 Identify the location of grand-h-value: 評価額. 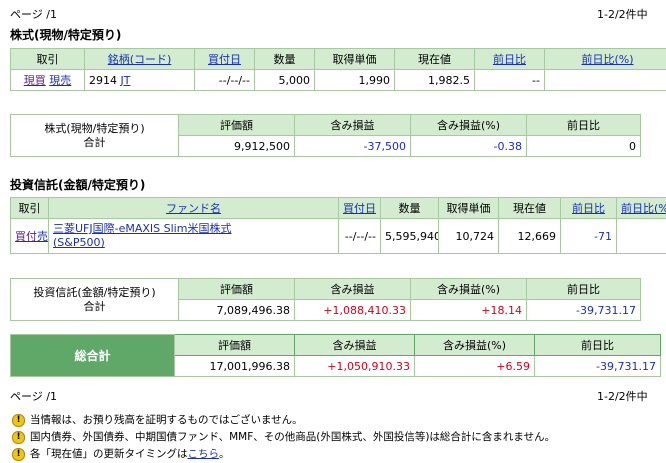
(234, 345).